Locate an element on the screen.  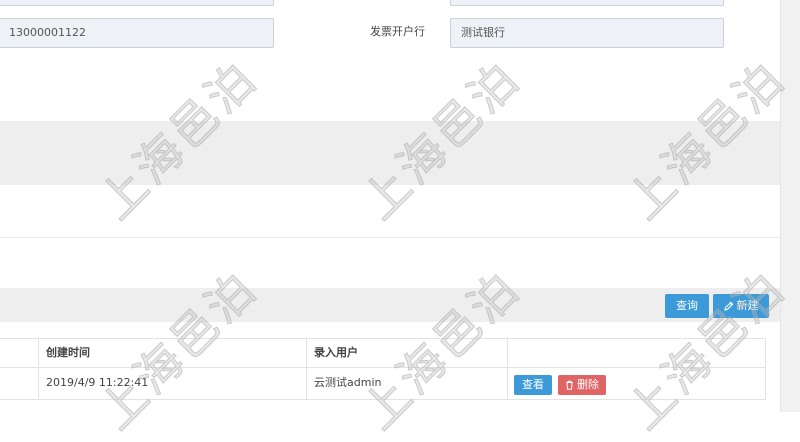
delete-button: 删除 is located at coordinates (582, 385).